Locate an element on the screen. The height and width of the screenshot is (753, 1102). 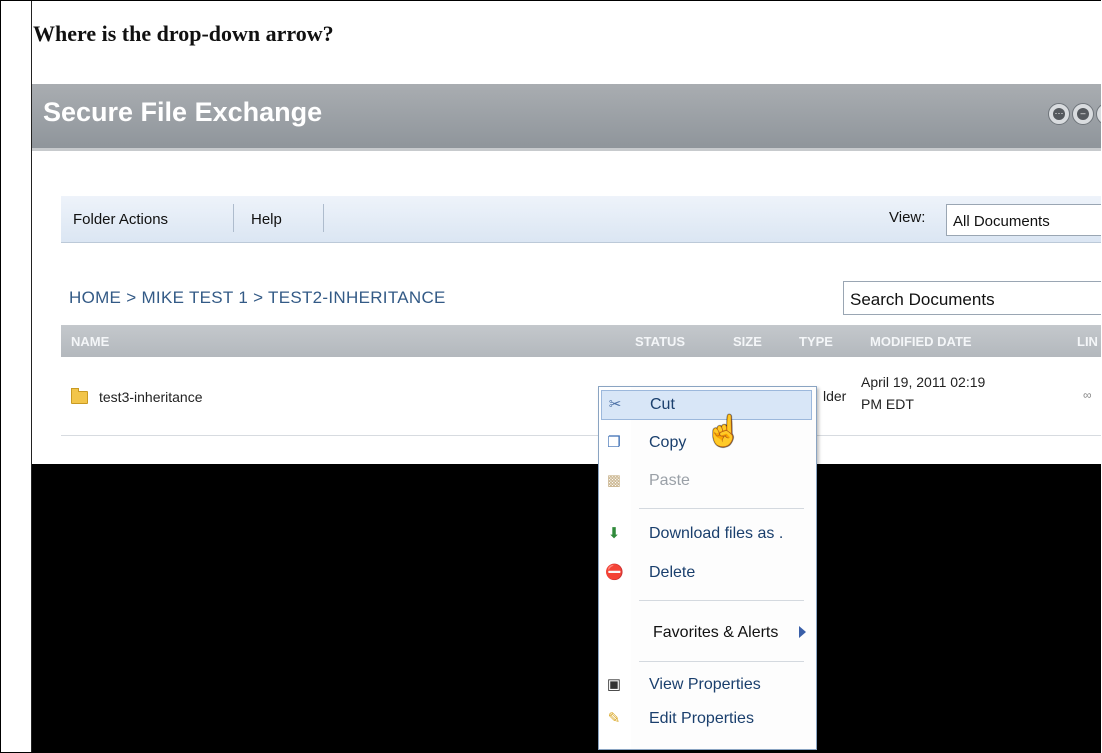
edit-properties-icon: ✎ is located at coordinates (614, 718).